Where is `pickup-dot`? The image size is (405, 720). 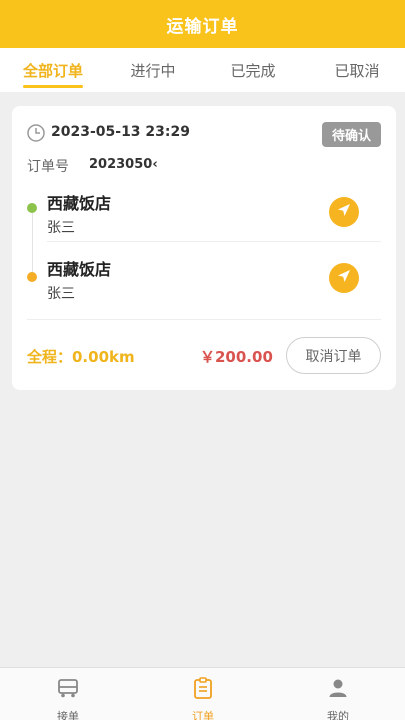
pickup-dot is located at coordinates (32, 208).